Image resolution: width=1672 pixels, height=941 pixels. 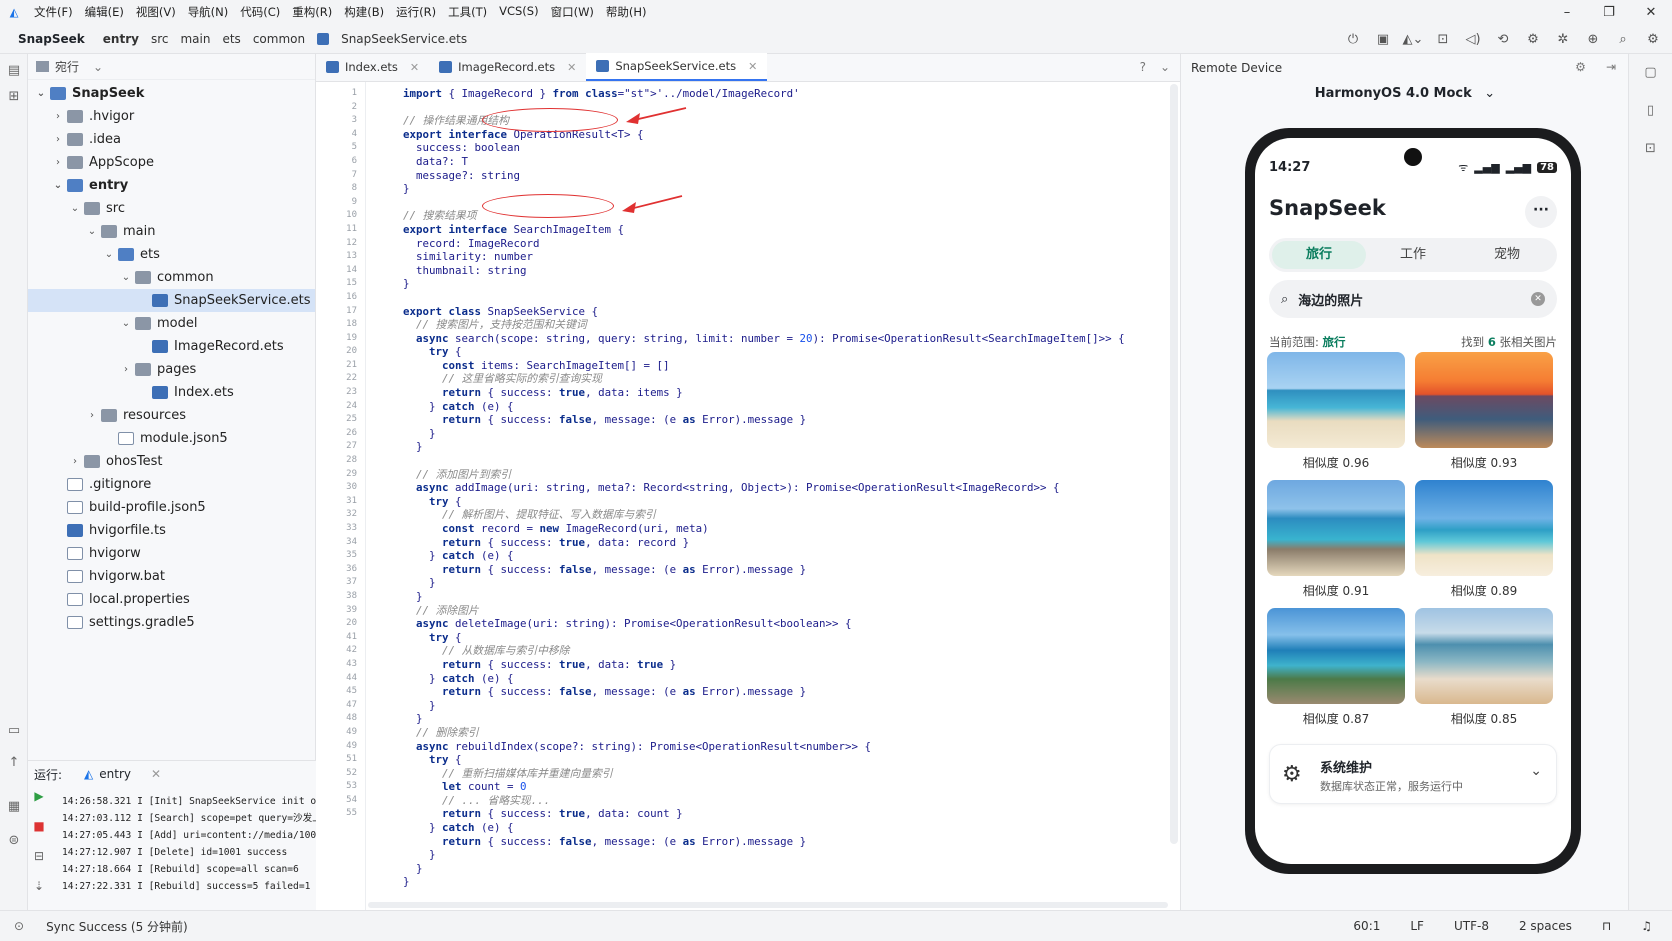 I want to click on stop-icon: ■, so click(x=38, y=826).